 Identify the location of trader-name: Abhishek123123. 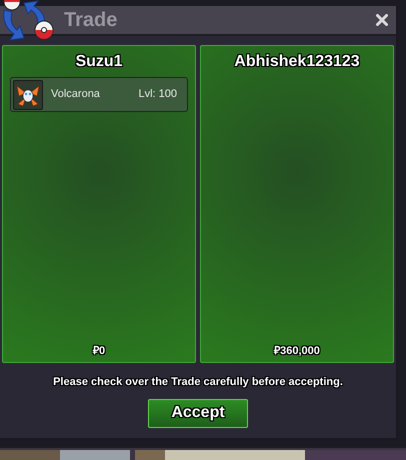
(297, 62).